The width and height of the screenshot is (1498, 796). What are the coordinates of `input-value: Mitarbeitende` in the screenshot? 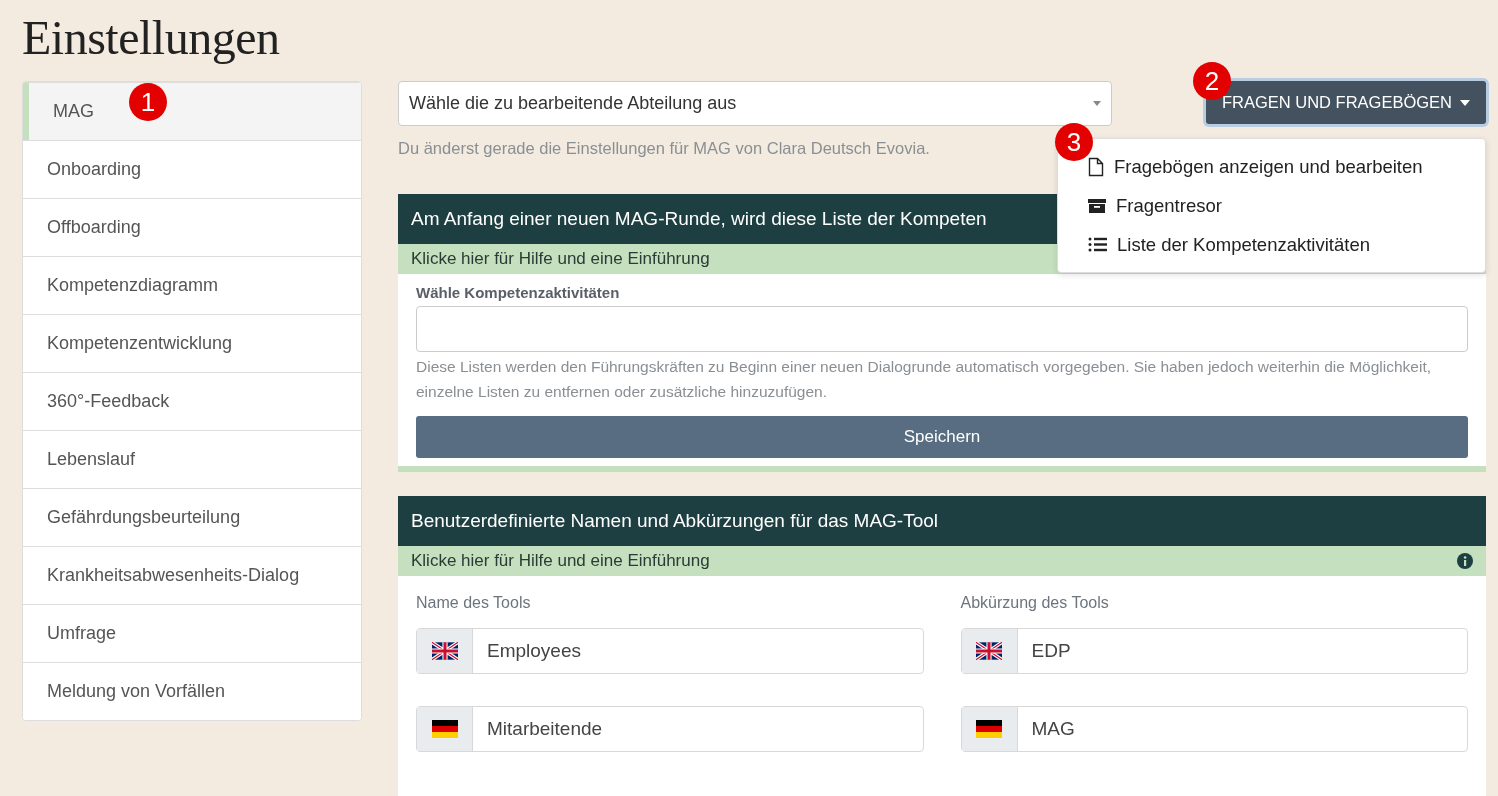 It's located at (544, 729).